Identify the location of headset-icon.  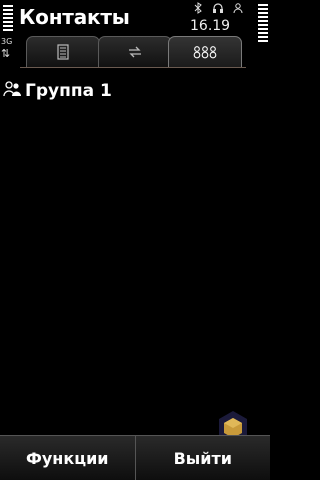
(218, 9).